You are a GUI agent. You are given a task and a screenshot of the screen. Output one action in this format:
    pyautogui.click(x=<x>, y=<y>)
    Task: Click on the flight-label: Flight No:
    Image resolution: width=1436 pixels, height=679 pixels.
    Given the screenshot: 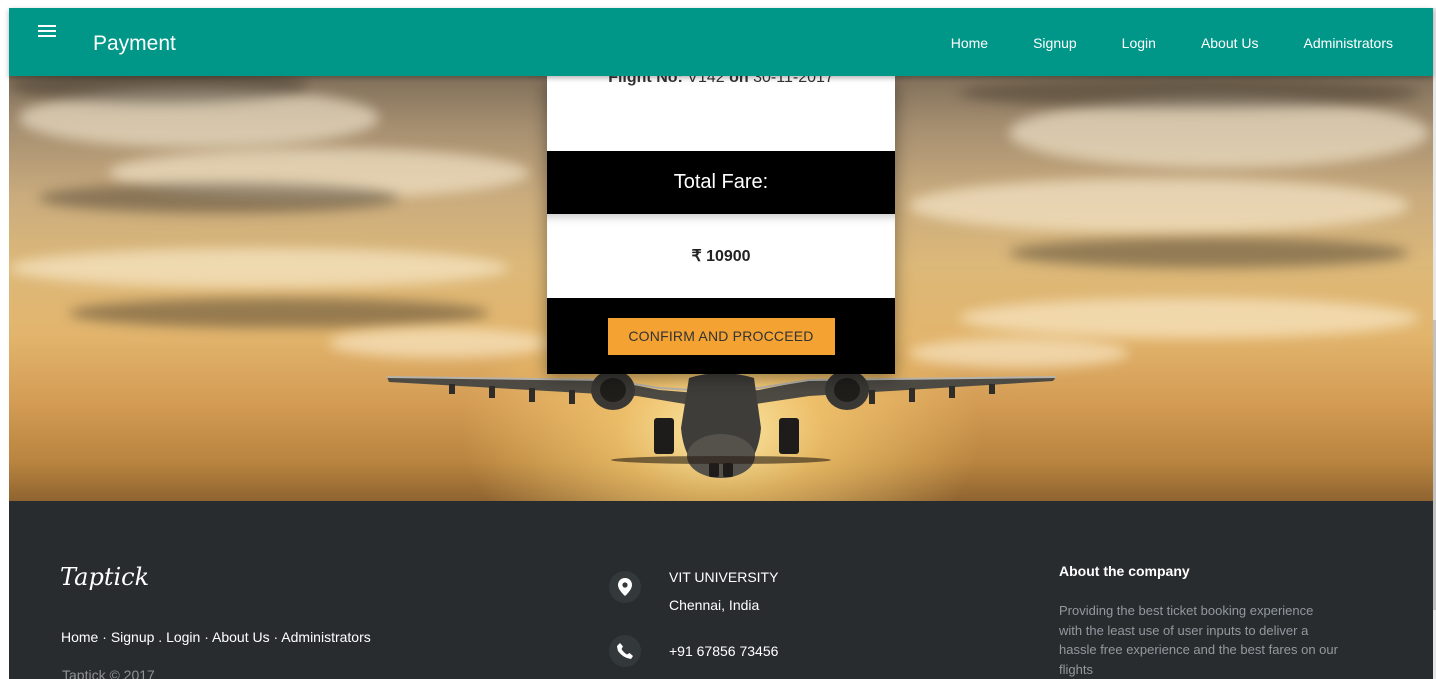 What is the action you would take?
    pyautogui.click(x=645, y=81)
    